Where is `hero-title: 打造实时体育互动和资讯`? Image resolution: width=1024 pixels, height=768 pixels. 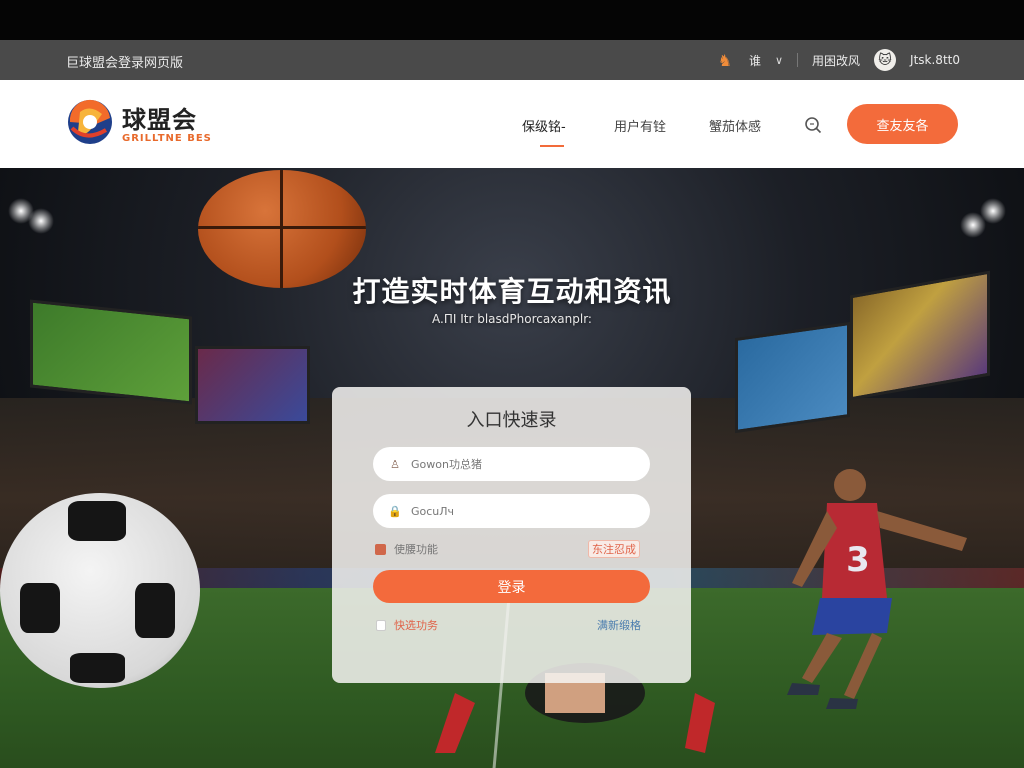
hero-title: 打造实时体育互动和资讯 is located at coordinates (512, 291).